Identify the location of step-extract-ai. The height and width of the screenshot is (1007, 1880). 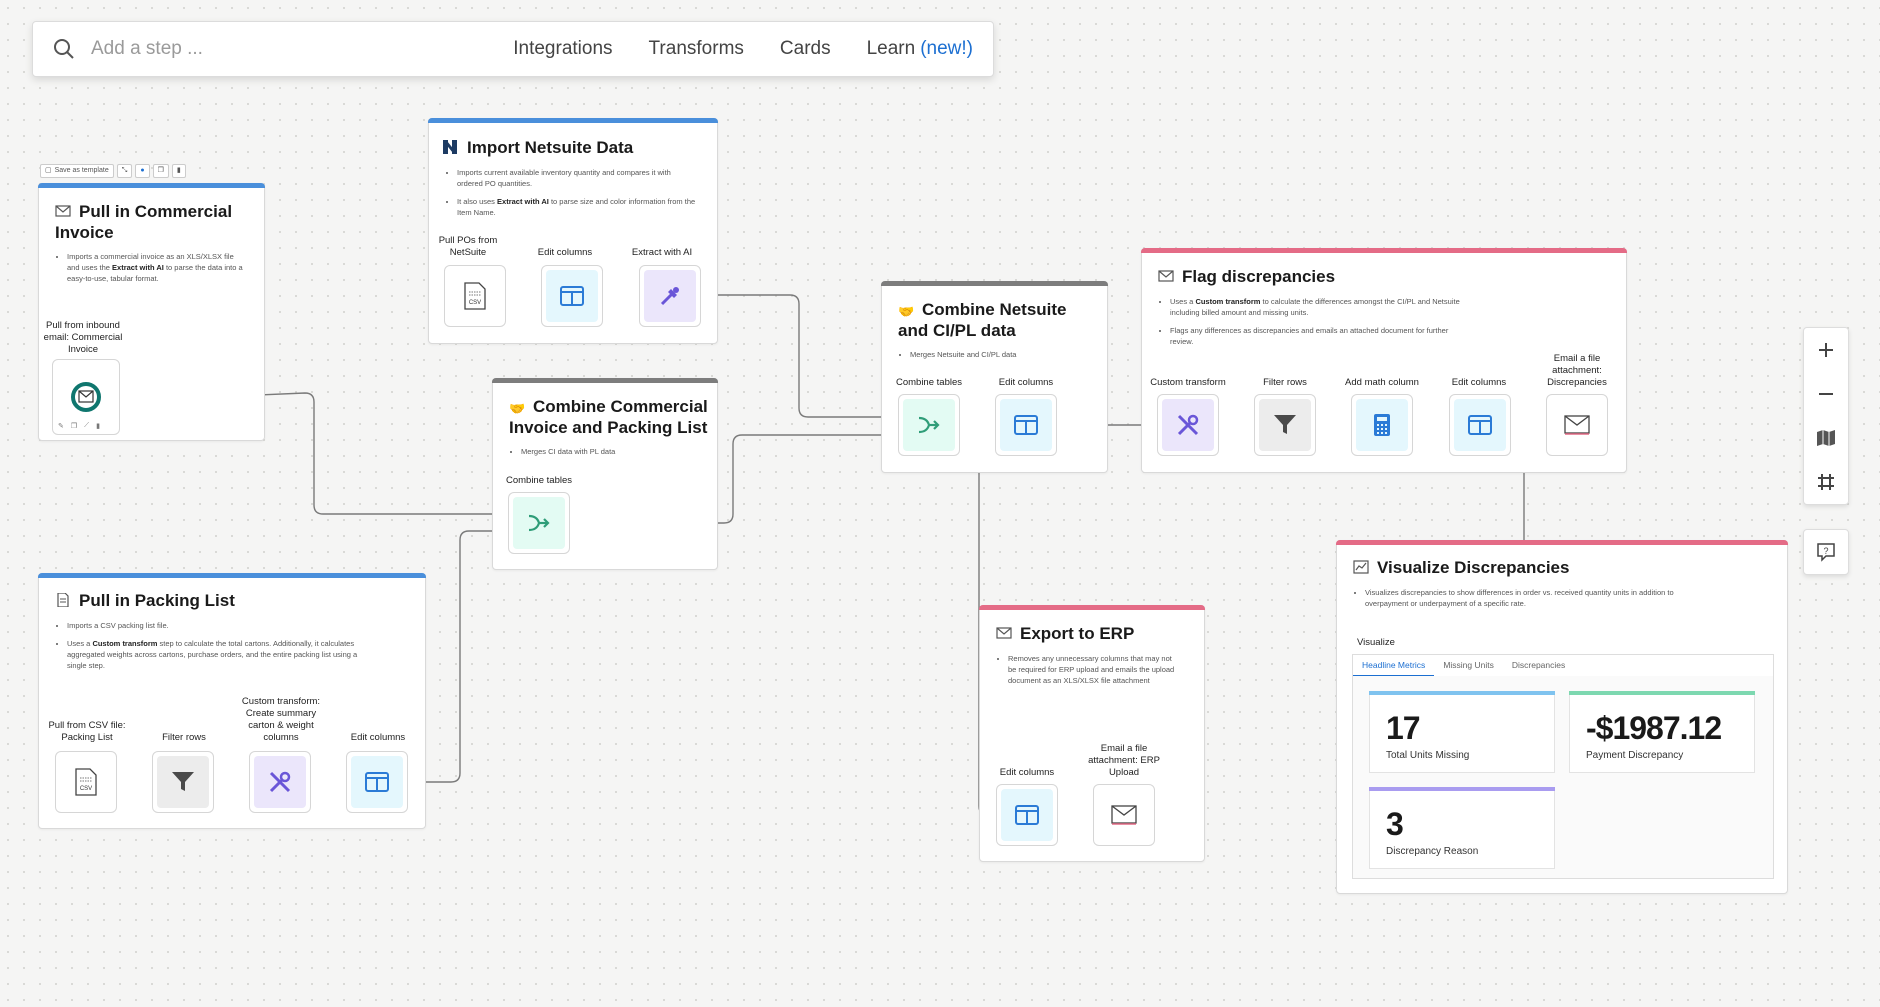
(670, 296).